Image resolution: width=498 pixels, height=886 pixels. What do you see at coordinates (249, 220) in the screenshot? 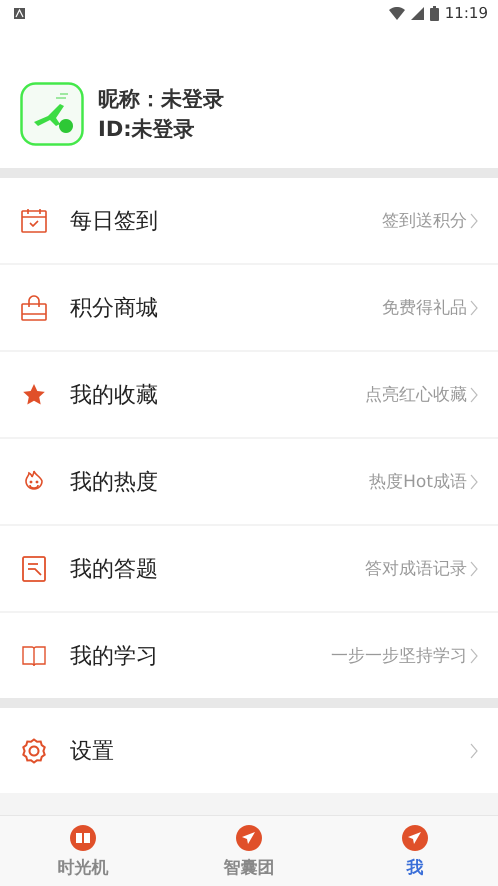
I see `menu-row: 每日签到 签到送积分` at bounding box center [249, 220].